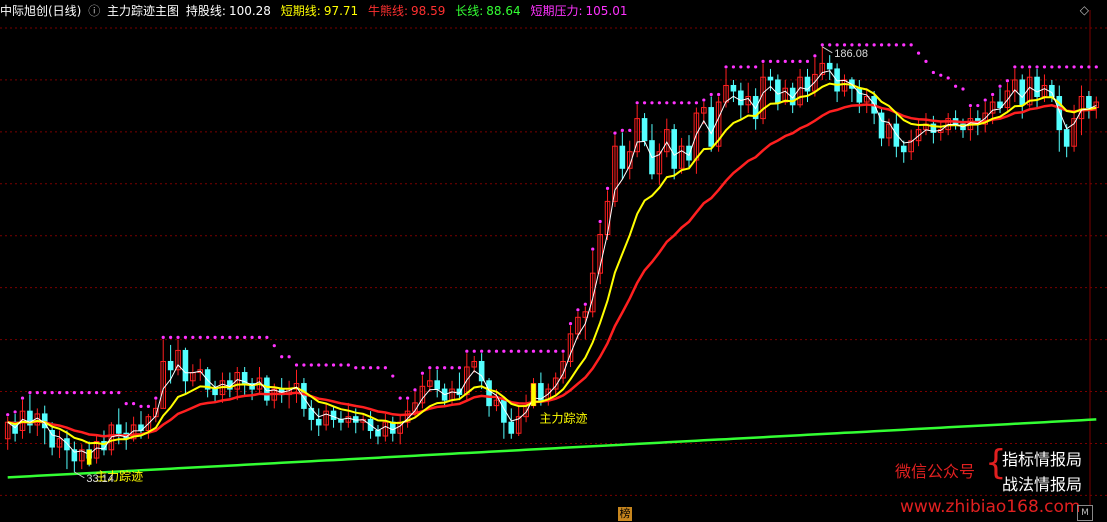  Describe the element at coordinates (851, 54) in the screenshot. I see `high-label: 186.08` at that location.